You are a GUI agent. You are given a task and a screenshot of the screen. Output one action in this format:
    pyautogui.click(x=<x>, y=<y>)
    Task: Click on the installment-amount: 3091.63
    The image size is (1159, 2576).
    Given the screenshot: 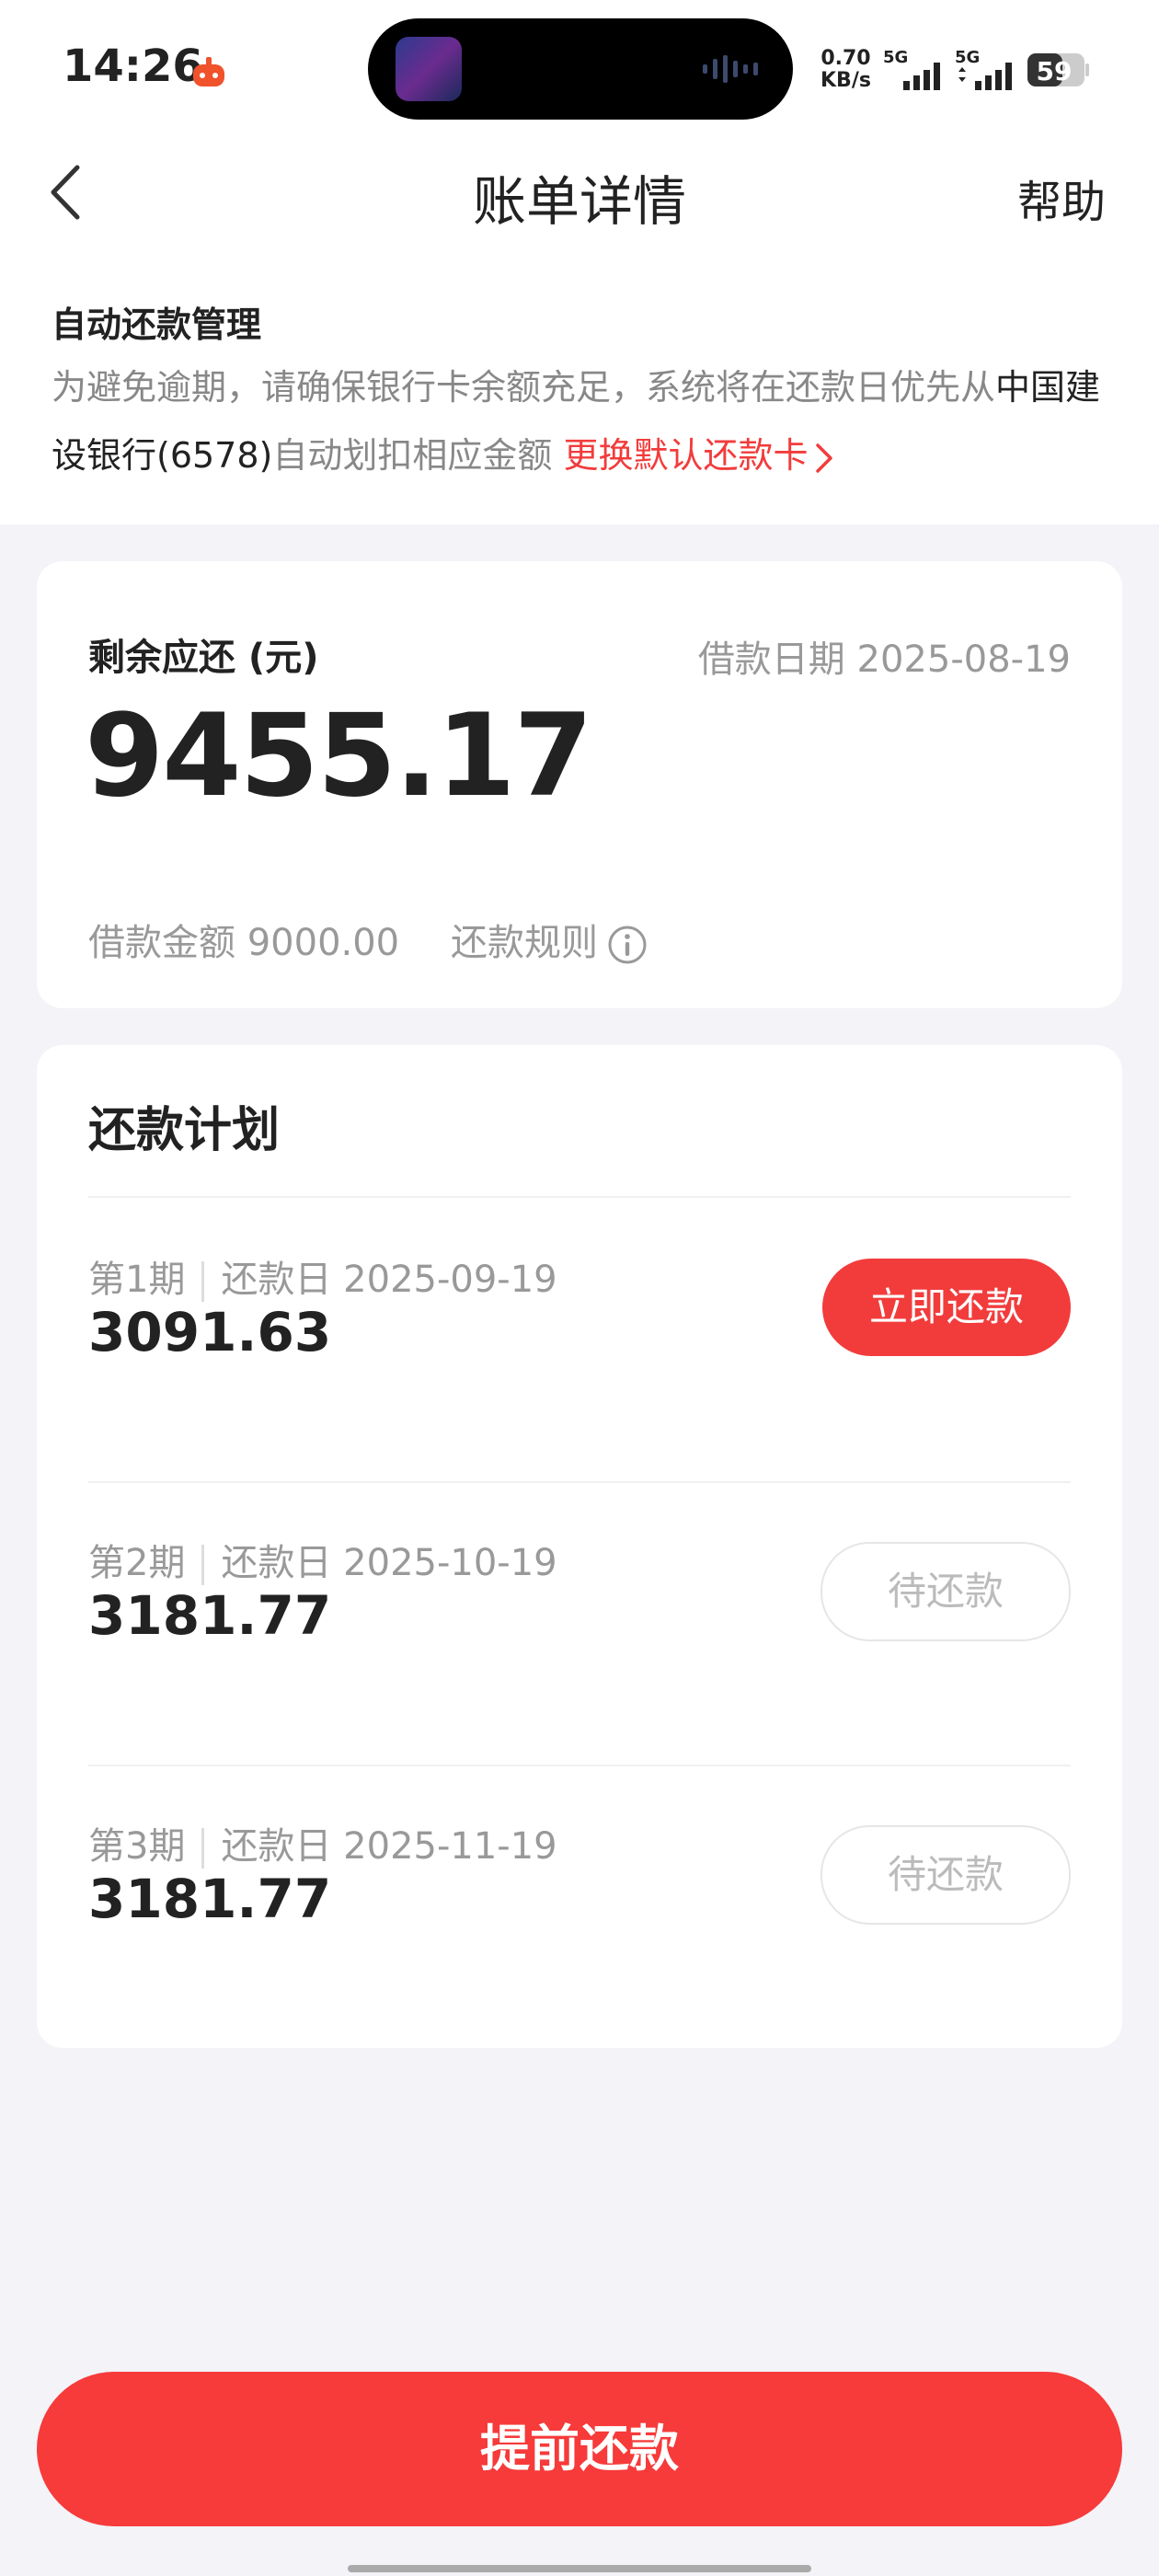 What is the action you would take?
    pyautogui.click(x=210, y=1332)
    